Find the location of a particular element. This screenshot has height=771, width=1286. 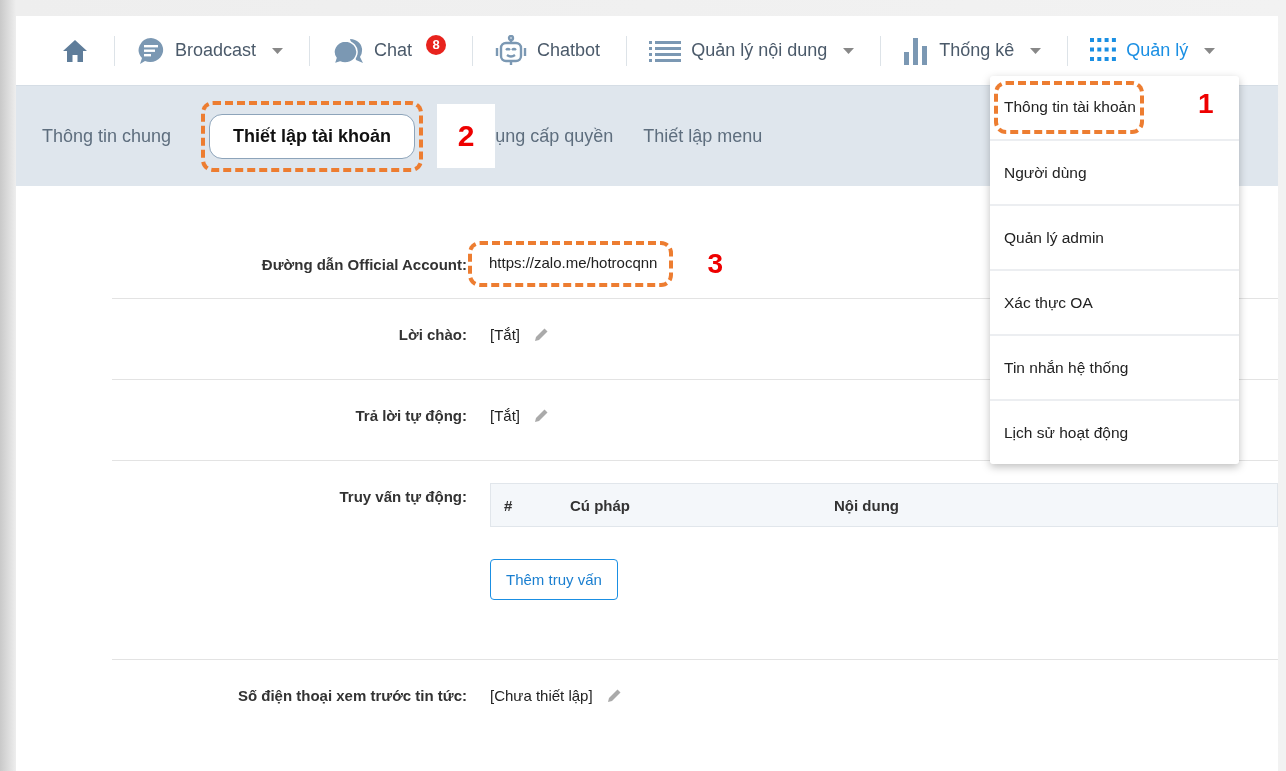

field-label: Truy vấn tự động: is located at coordinates (402, 496).